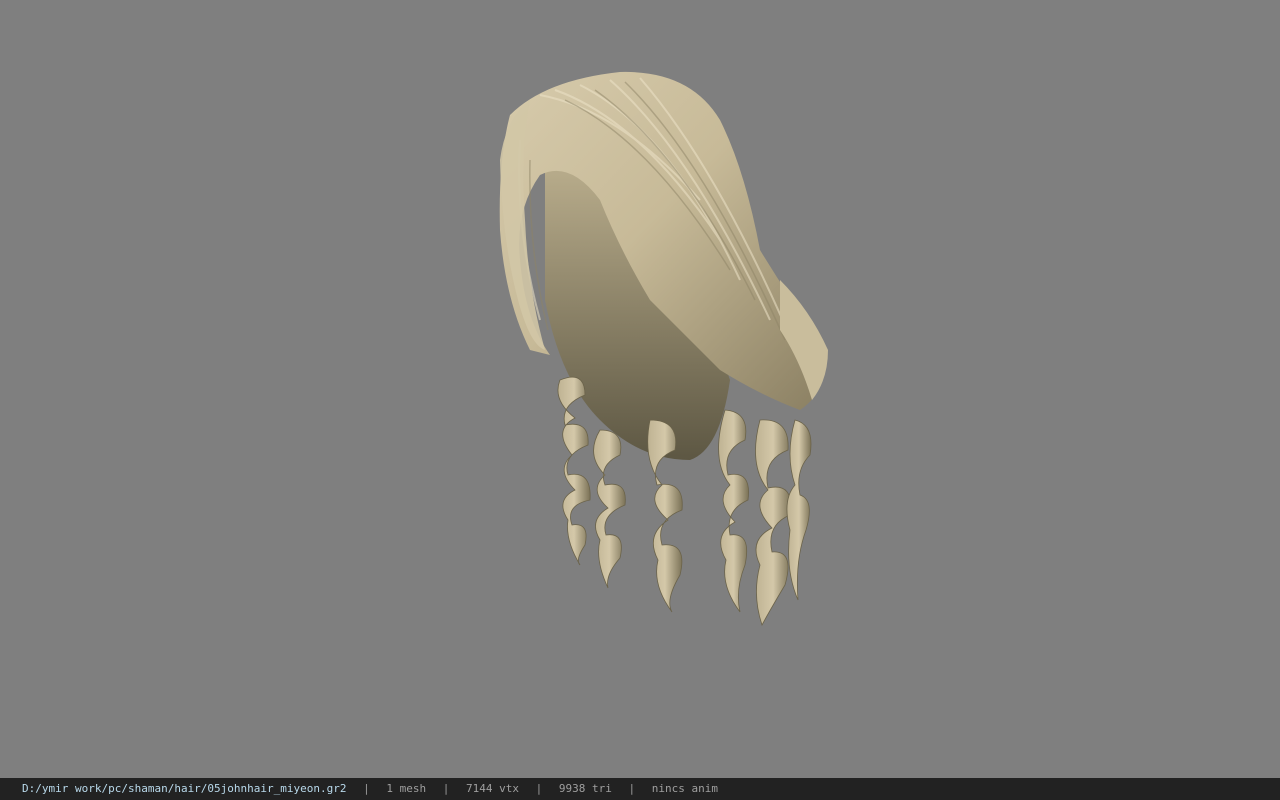  Describe the element at coordinates (406, 788) in the screenshot. I see `mesh-count: 1 mesh` at that location.